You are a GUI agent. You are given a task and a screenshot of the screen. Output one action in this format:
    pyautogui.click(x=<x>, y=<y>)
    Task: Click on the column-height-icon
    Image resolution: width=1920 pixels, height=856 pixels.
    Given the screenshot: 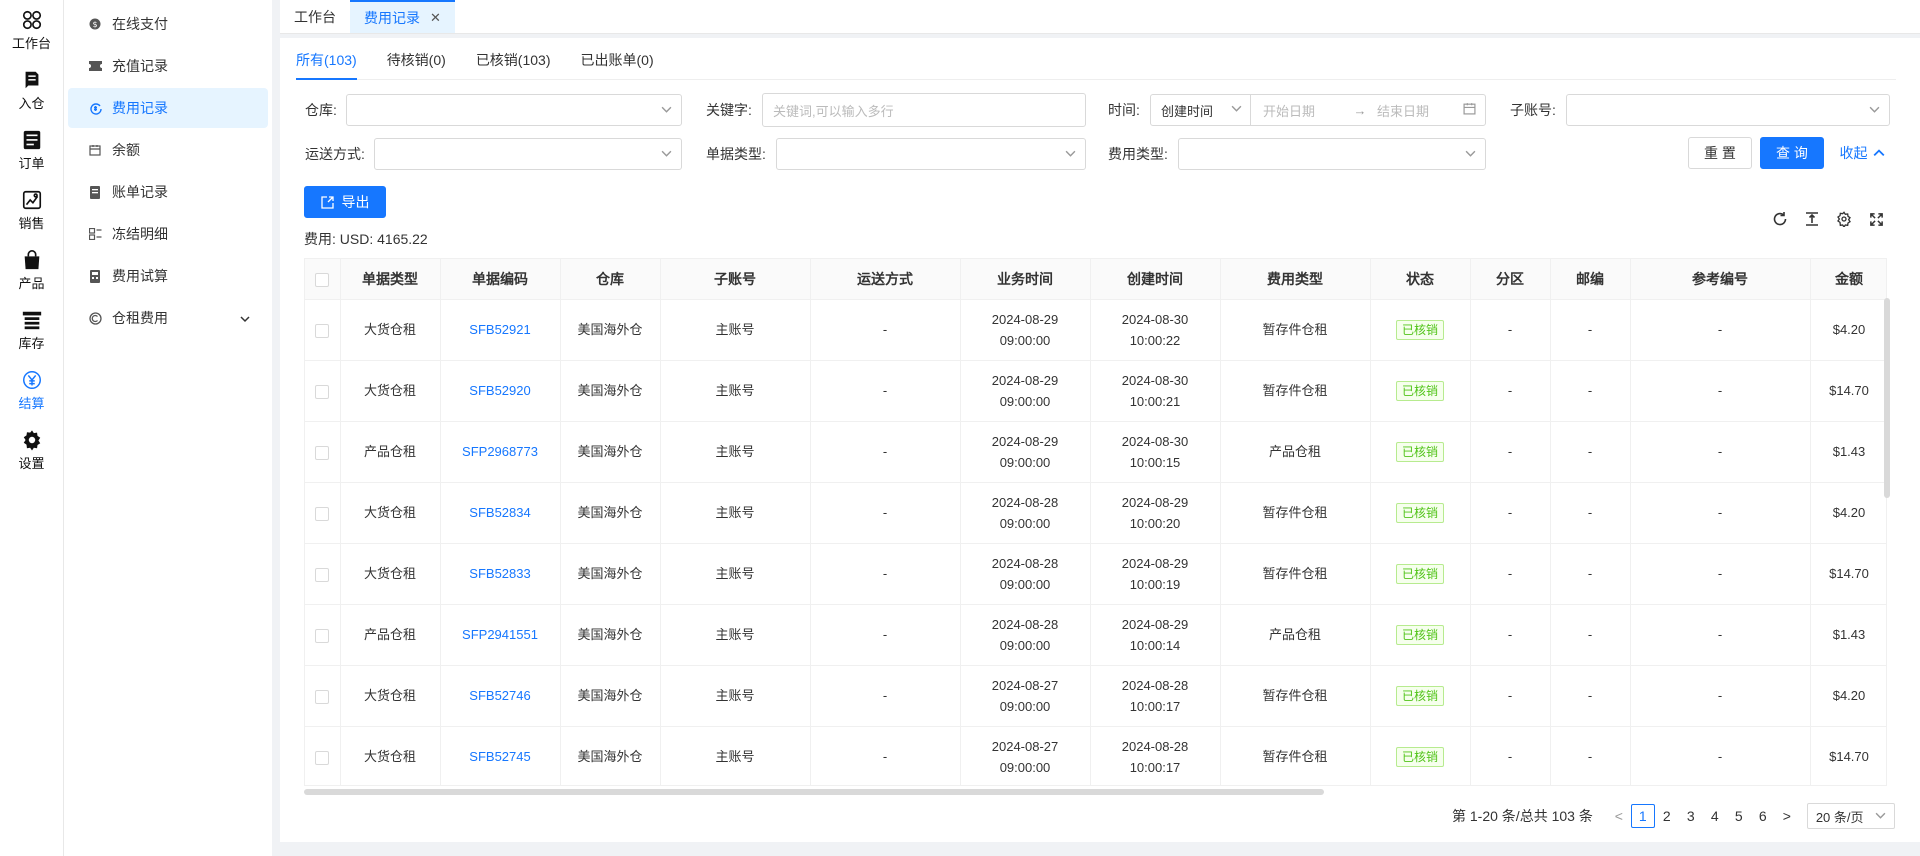 What is the action you would take?
    pyautogui.click(x=1812, y=219)
    